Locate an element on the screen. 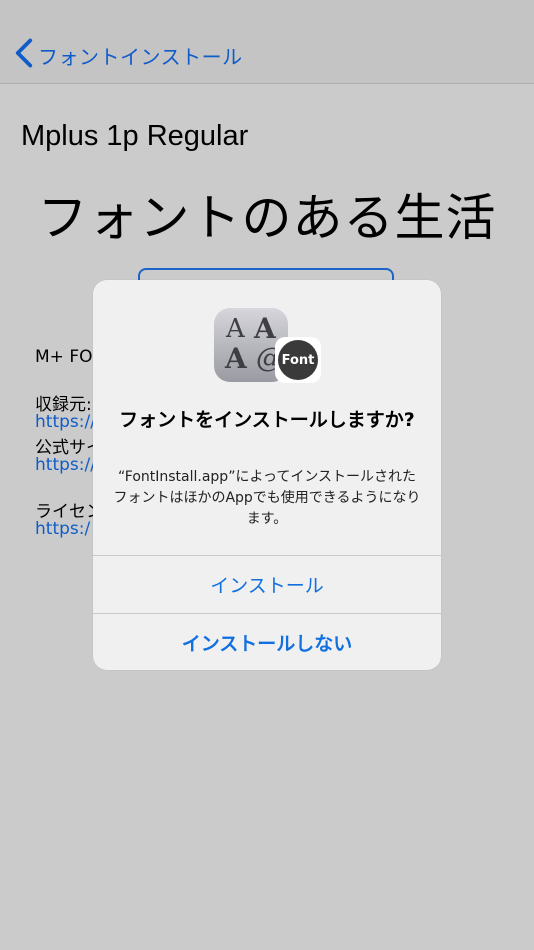 This screenshot has height=950, width=534. back-button-label: フォントインストール is located at coordinates (140, 56).